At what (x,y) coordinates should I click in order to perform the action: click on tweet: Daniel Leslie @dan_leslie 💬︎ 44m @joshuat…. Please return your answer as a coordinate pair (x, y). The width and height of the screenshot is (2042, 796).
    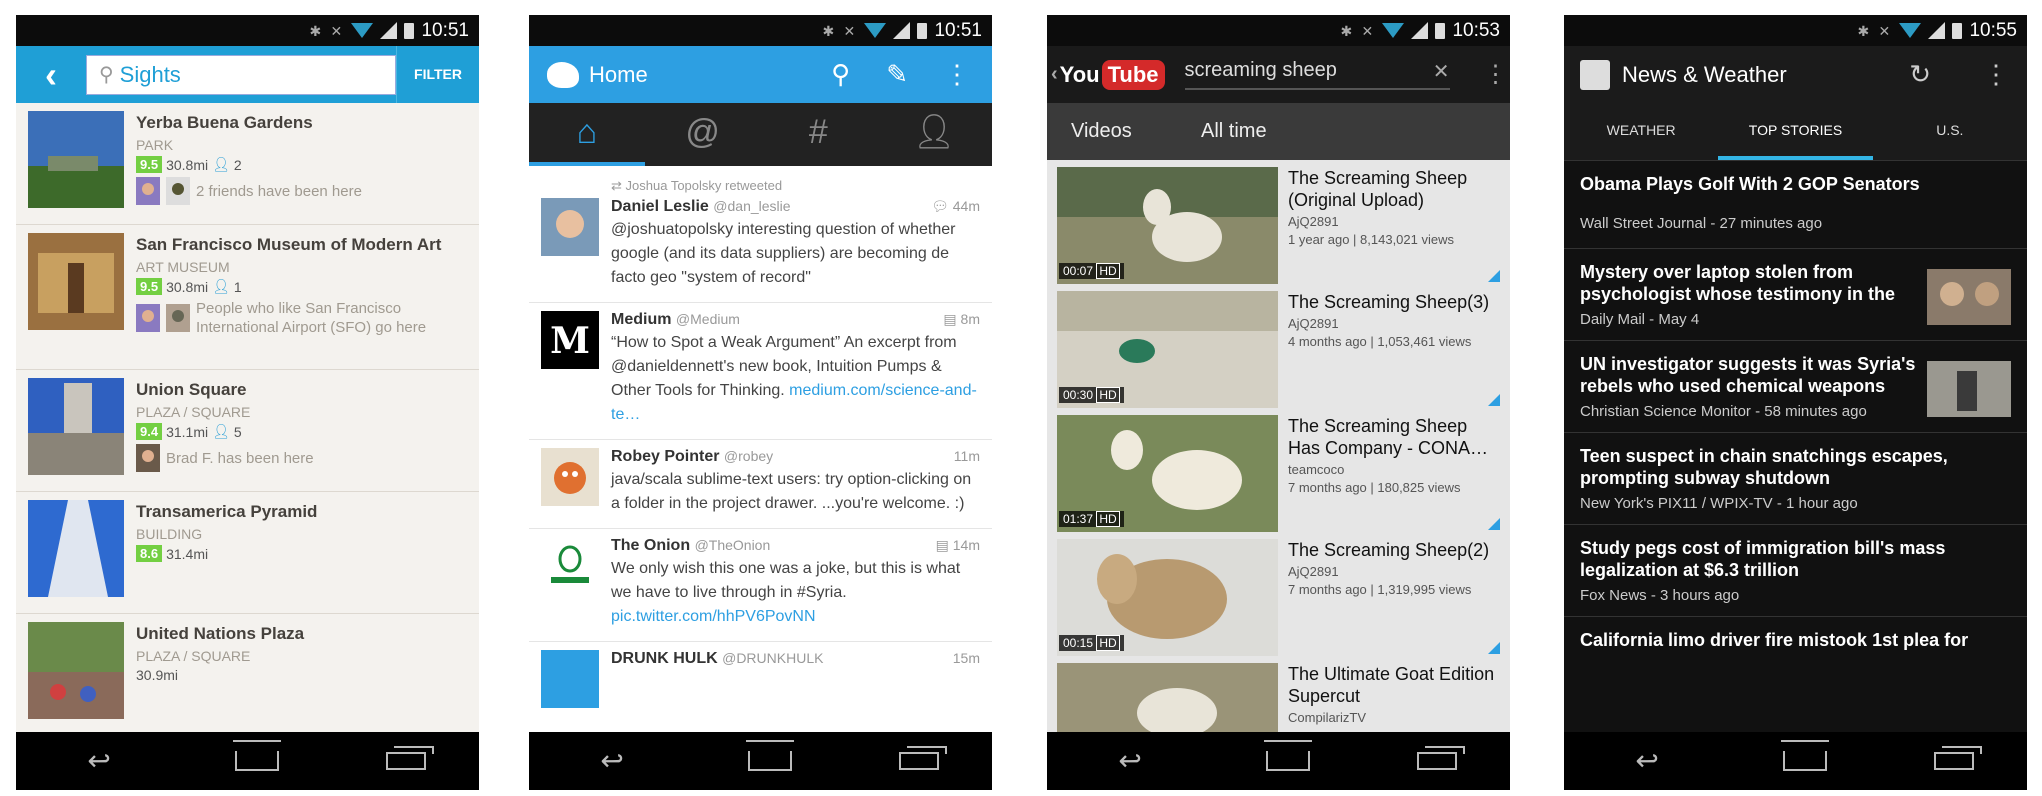
    Looking at the image, I should click on (760, 248).